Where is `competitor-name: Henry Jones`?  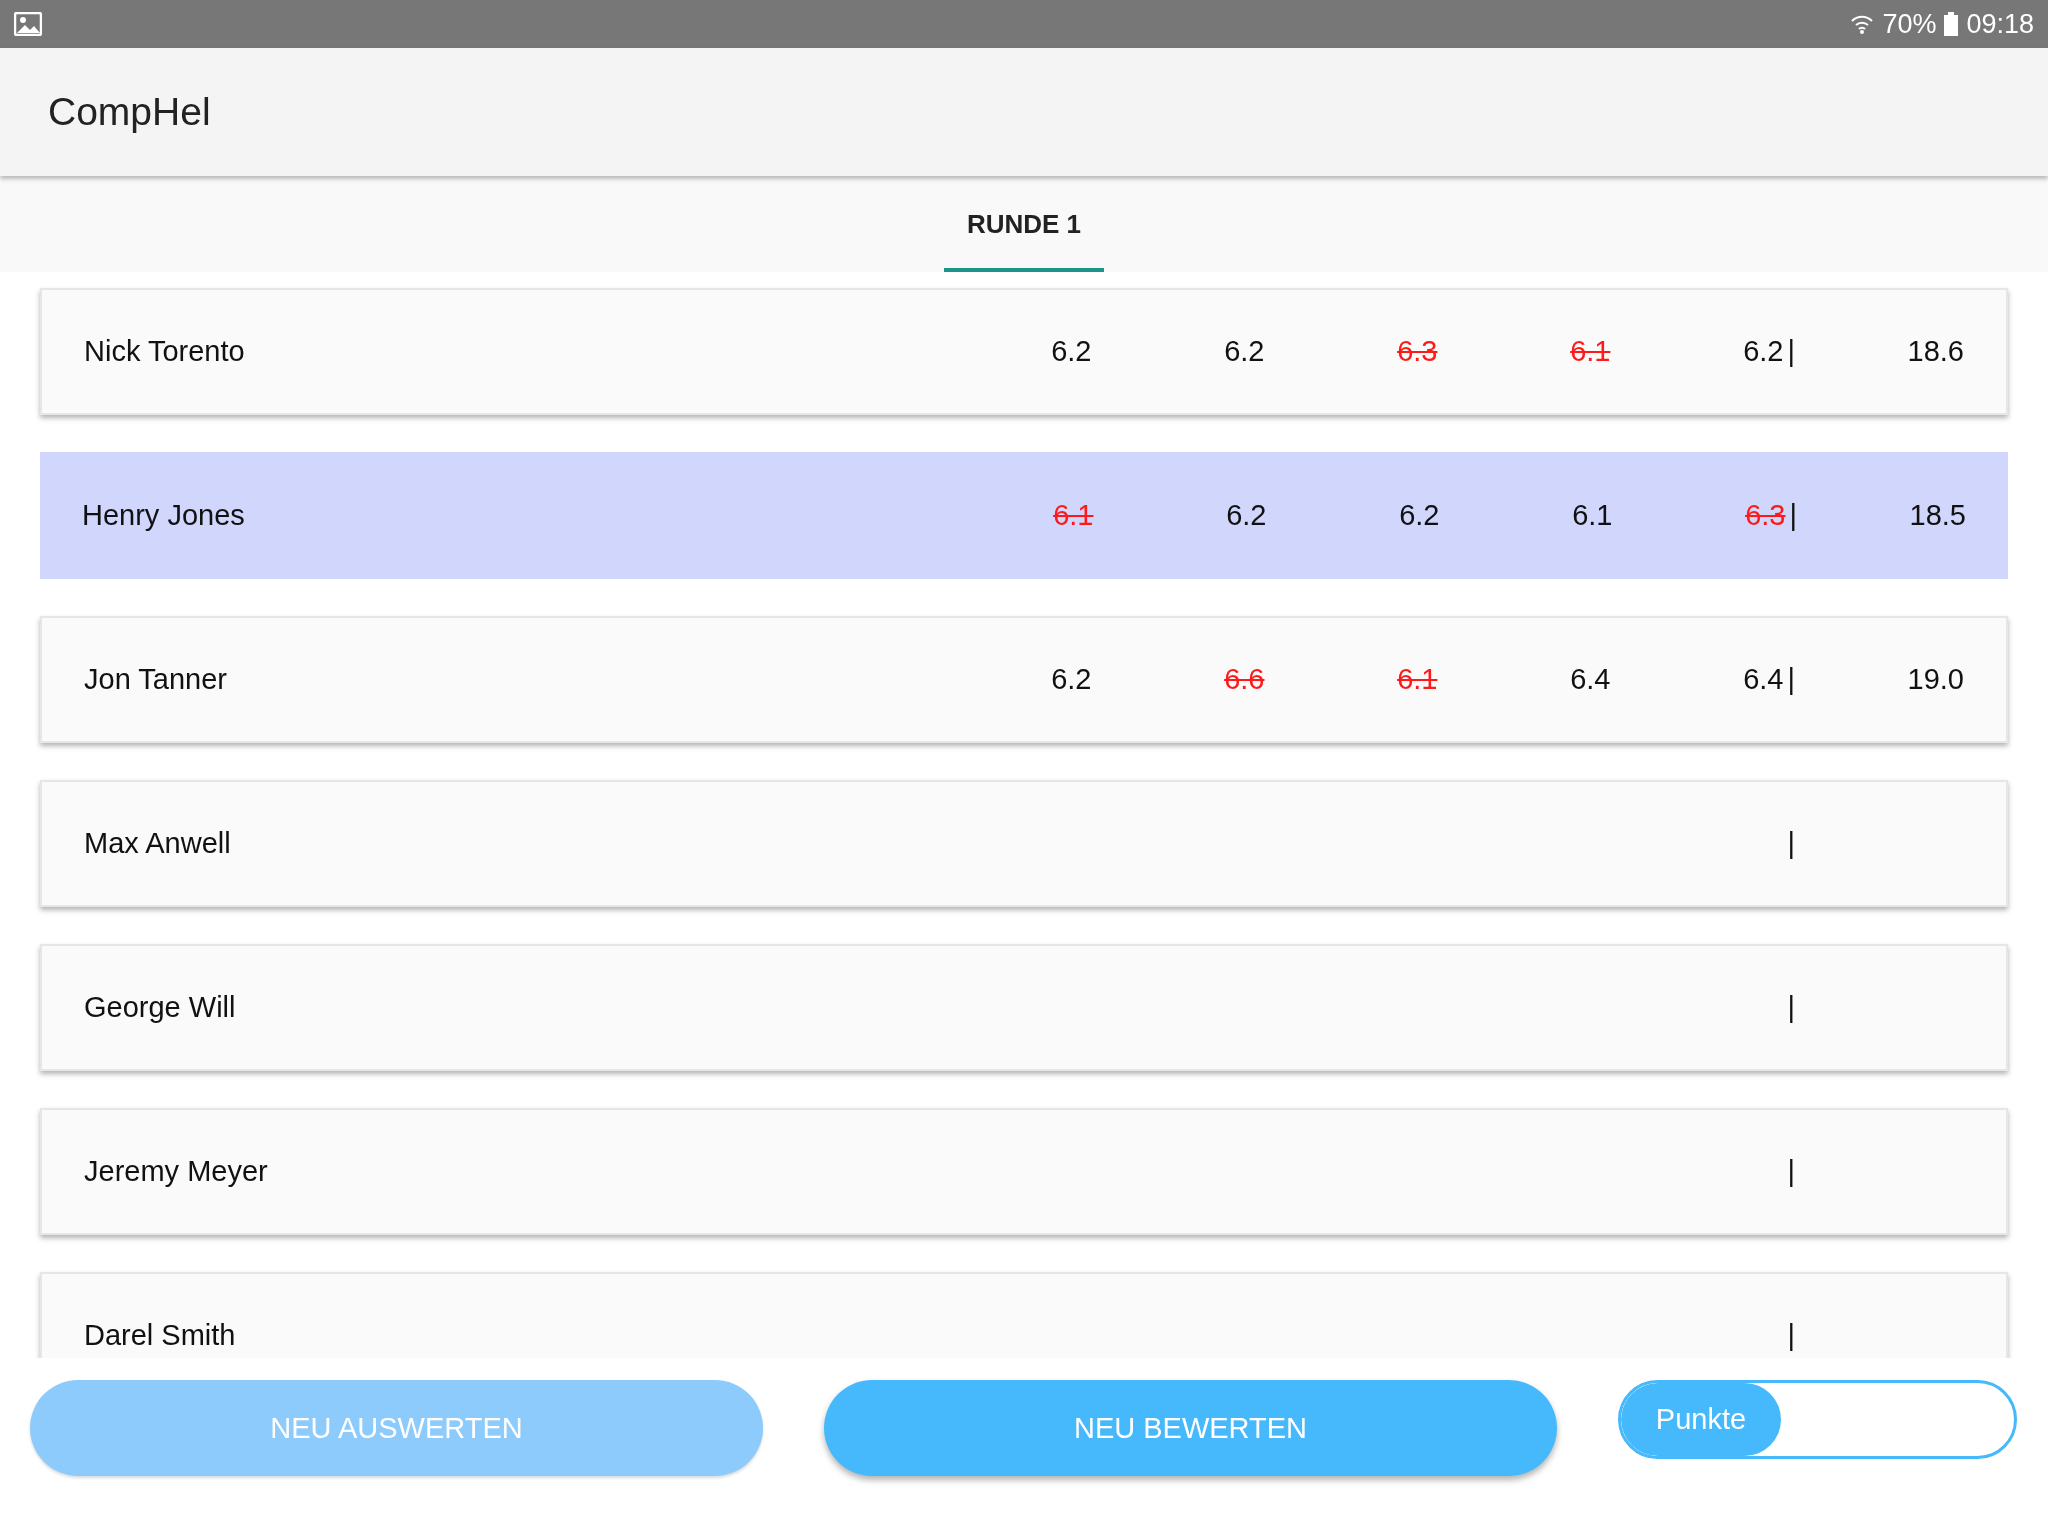 competitor-name: Henry Jones is located at coordinates (164, 515).